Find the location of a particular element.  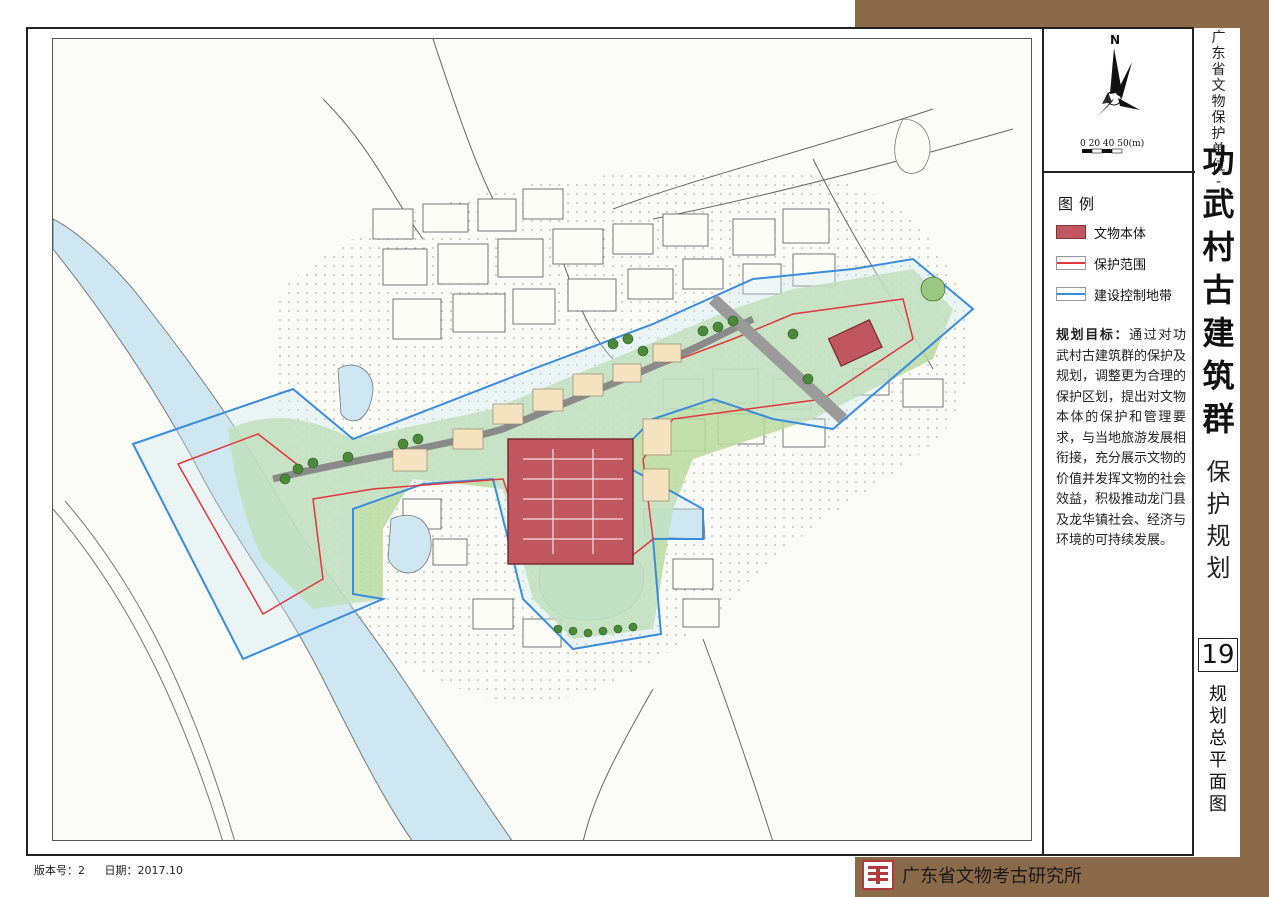

main-relic-complex is located at coordinates (570, 501).